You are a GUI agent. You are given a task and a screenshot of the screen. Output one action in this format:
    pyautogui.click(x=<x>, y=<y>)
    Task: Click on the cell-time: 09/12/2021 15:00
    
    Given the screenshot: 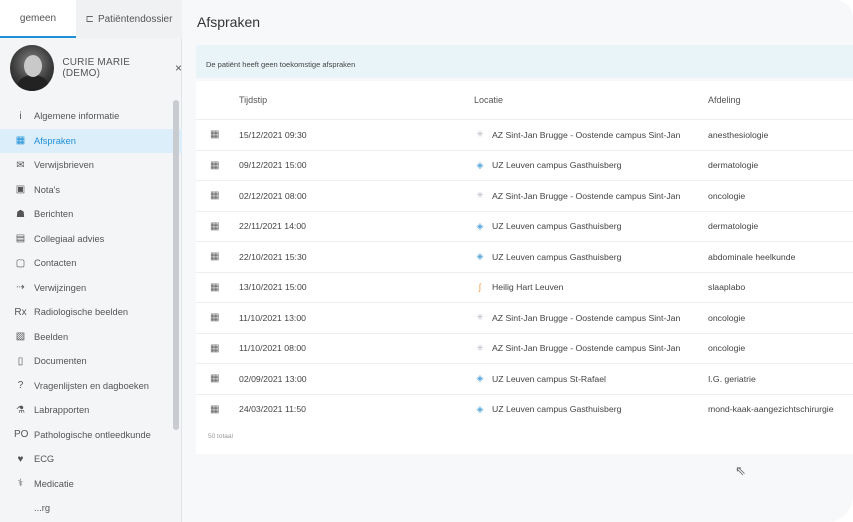 What is the action you would take?
    pyautogui.click(x=273, y=165)
    